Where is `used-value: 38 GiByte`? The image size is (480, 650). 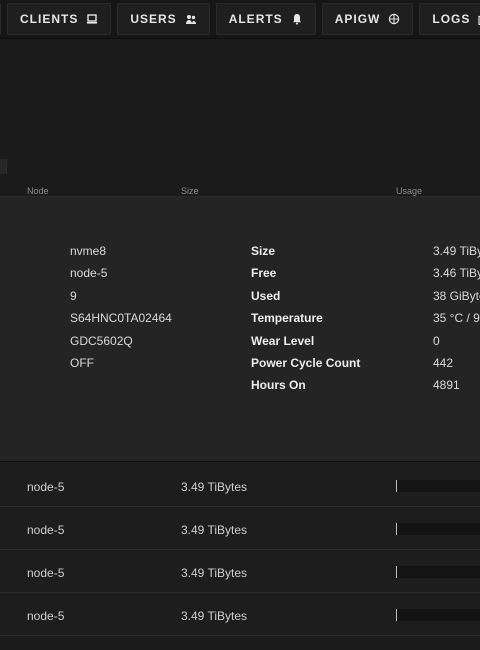
used-value: 38 GiByte is located at coordinates (456, 296).